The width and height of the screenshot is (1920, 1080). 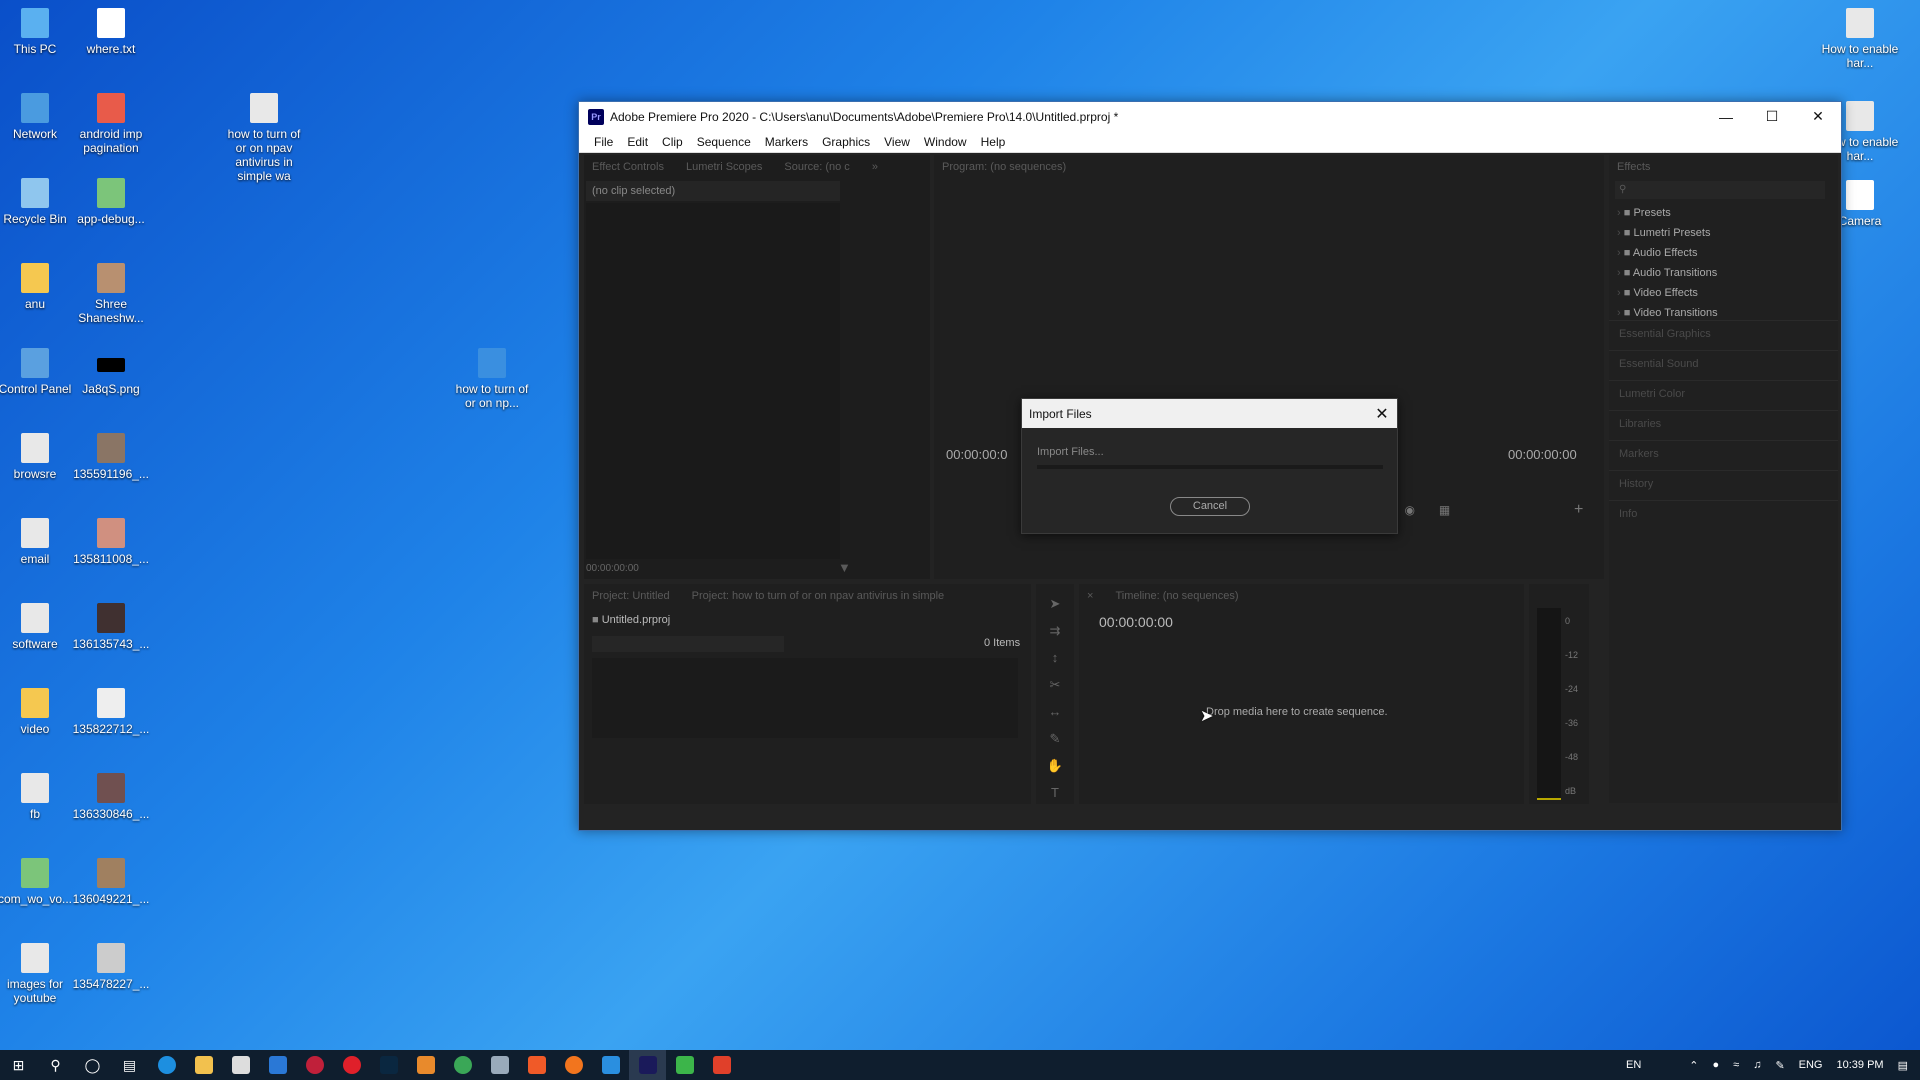 What do you see at coordinates (637, 142) in the screenshot?
I see `menu-edit: Edit` at bounding box center [637, 142].